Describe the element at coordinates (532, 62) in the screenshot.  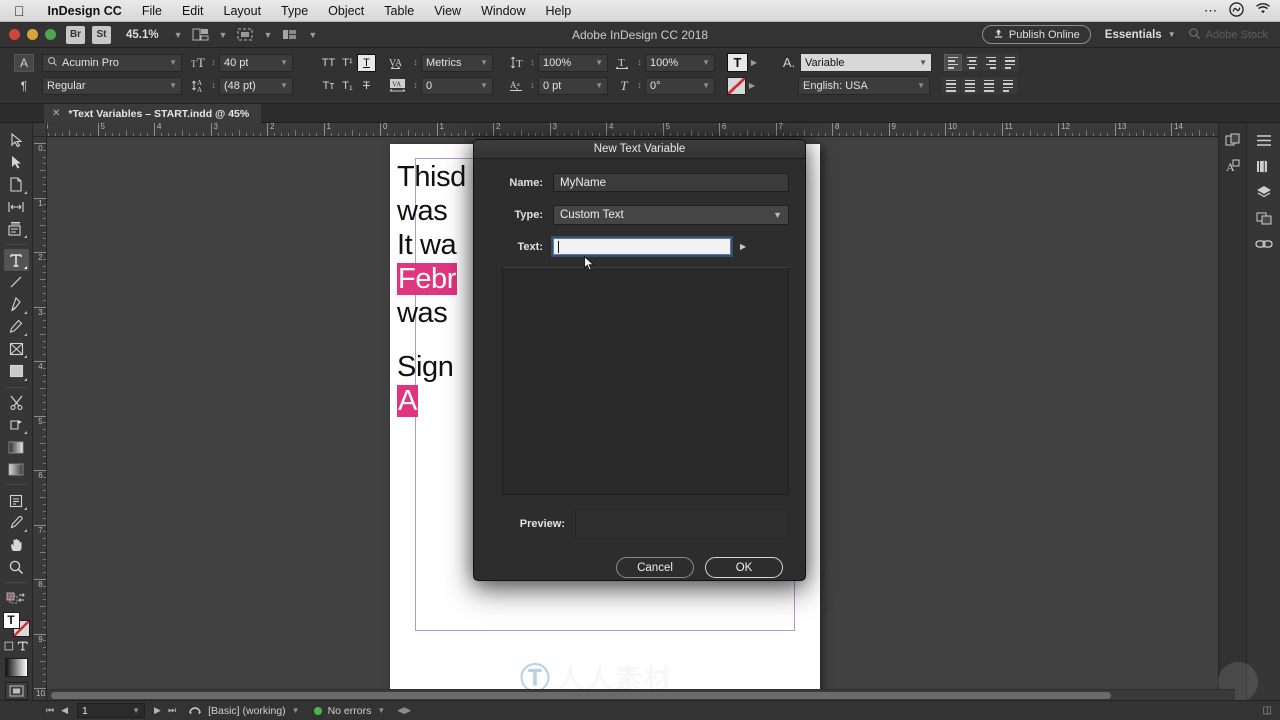
I see `vertical-scale-stepper: ↕` at that location.